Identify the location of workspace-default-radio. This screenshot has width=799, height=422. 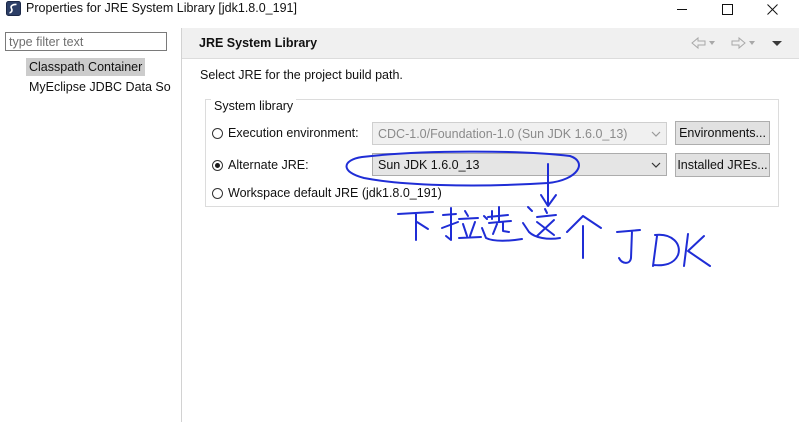
(217, 193).